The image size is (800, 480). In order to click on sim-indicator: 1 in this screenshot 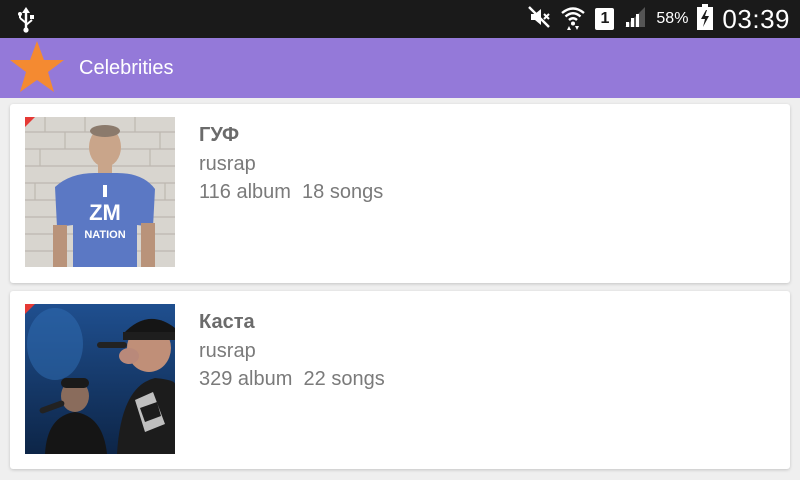, I will do `click(605, 19)`.